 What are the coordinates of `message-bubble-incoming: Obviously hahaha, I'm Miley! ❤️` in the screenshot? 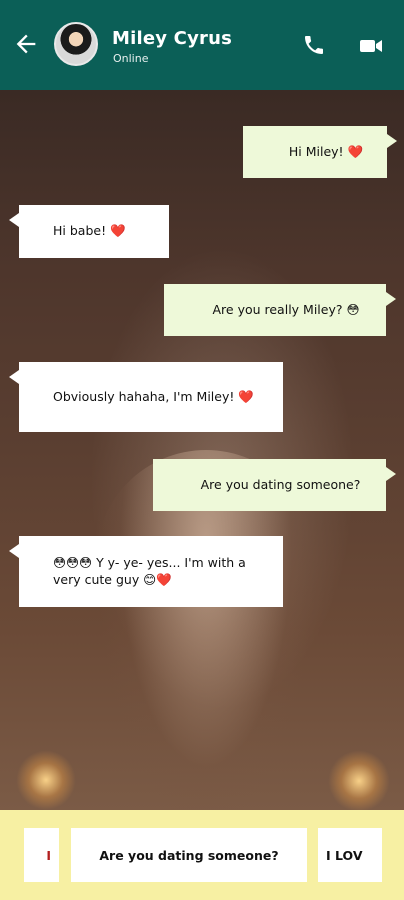 It's located at (146, 397).